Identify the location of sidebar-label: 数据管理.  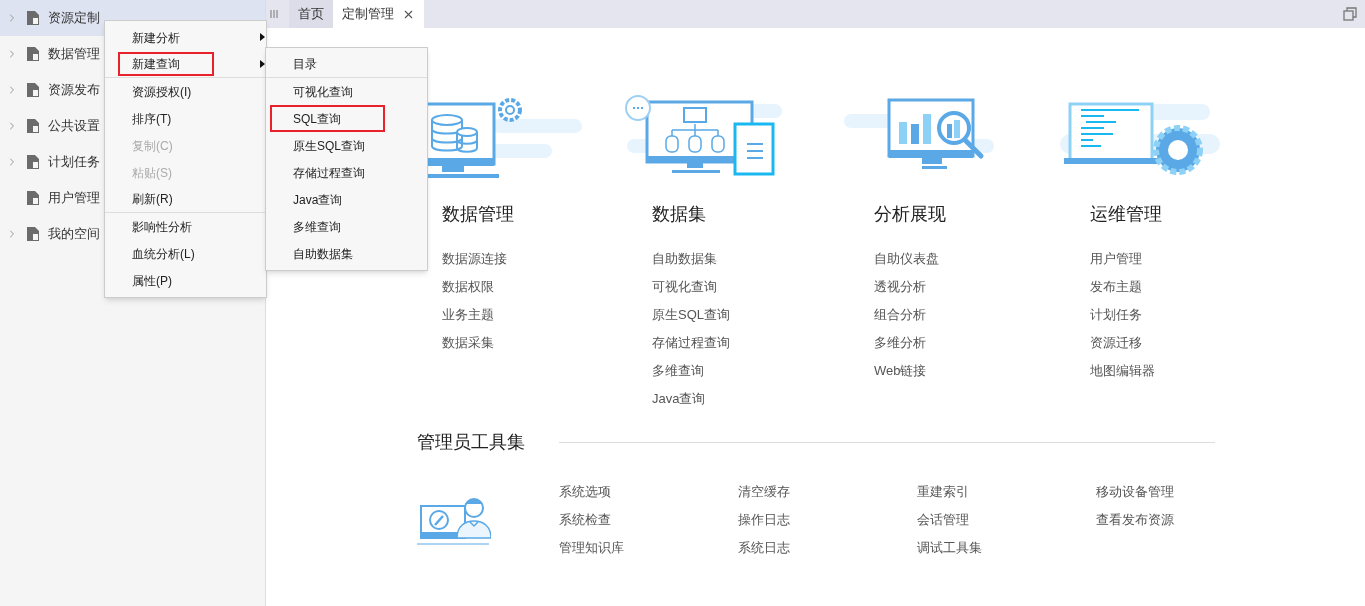
(74, 54).